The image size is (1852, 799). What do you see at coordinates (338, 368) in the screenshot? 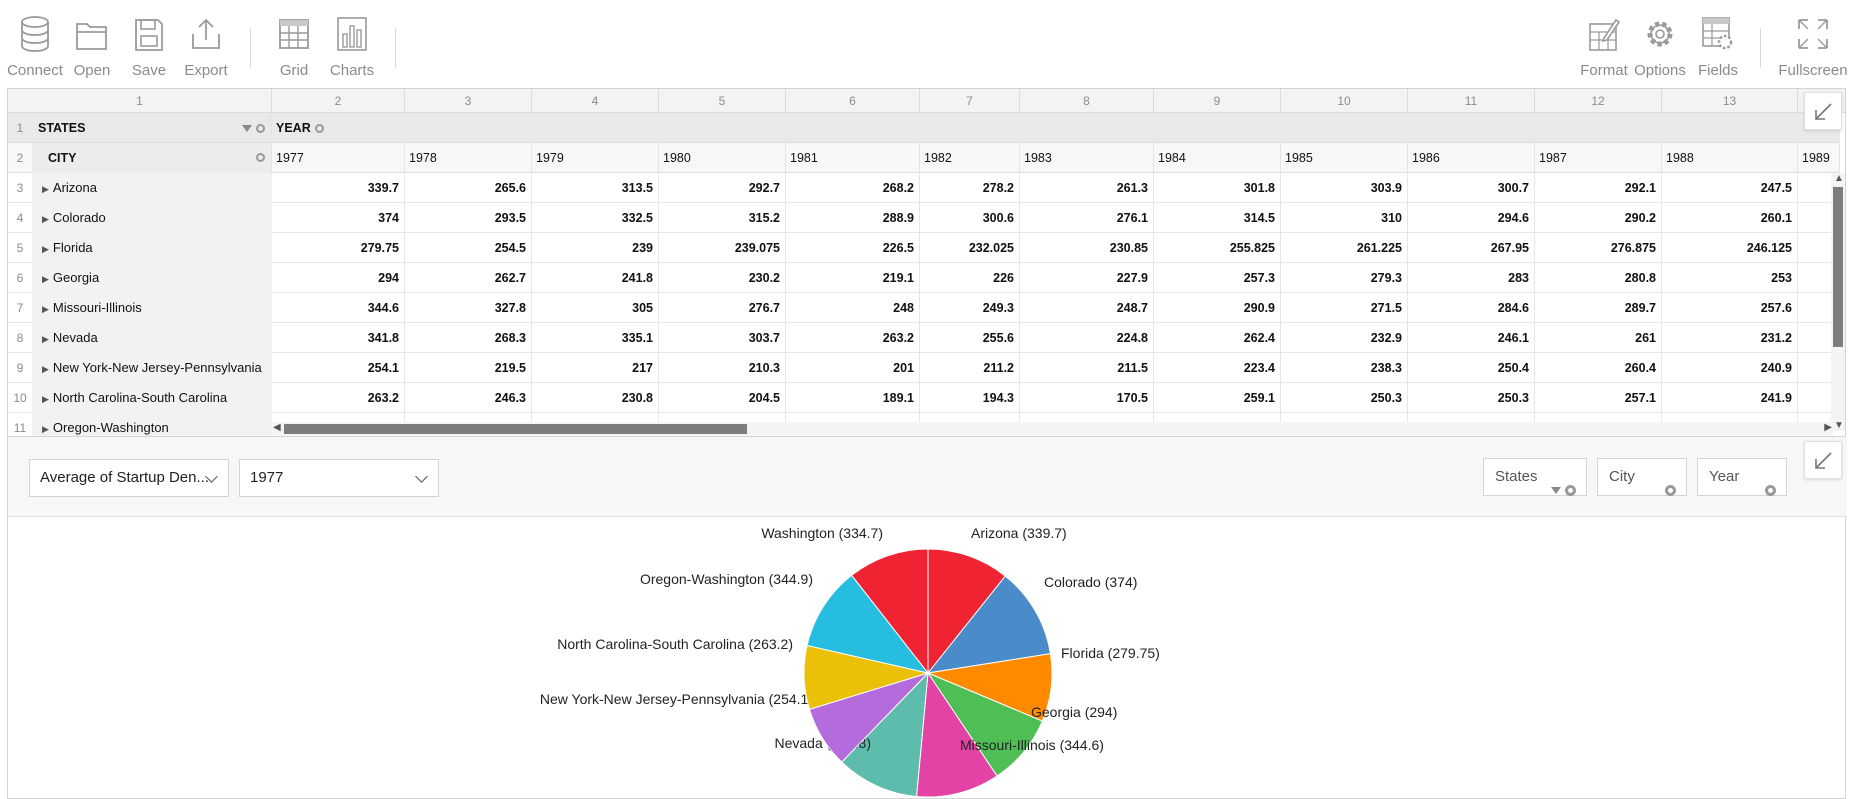
I see `table-cell: 254.1` at bounding box center [338, 368].